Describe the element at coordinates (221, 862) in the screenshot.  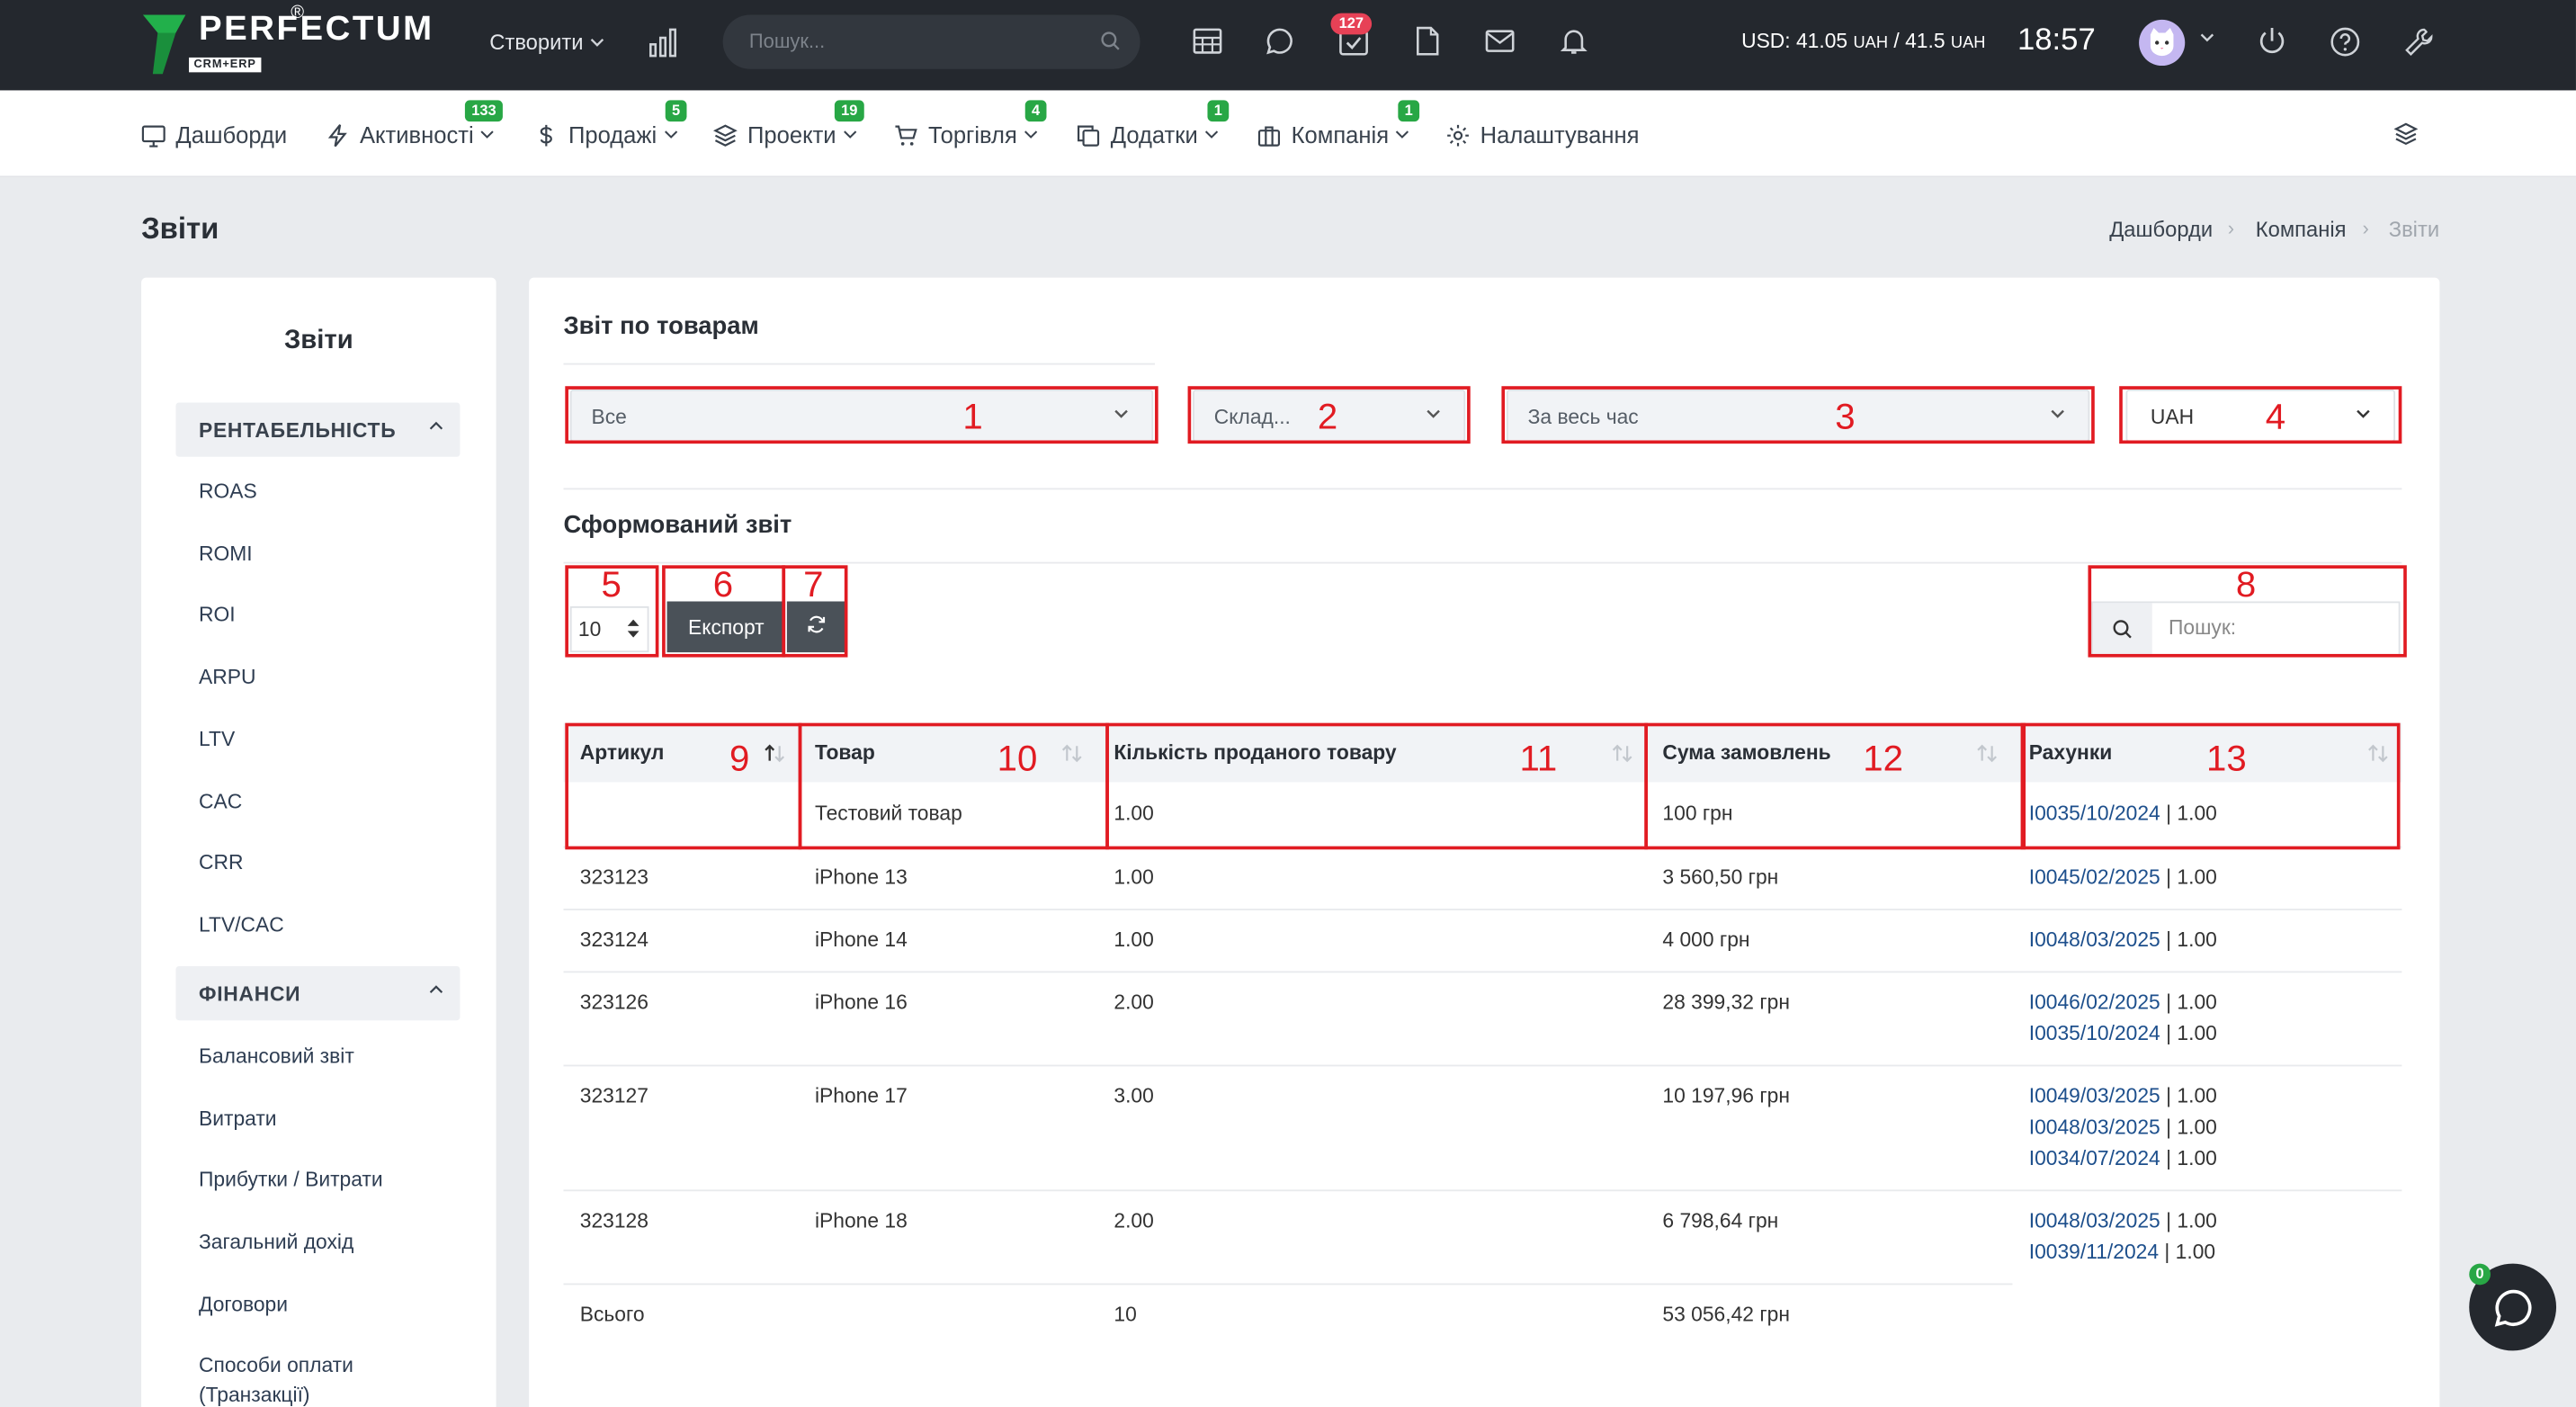
I see `sidebar-link: CRR` at that location.